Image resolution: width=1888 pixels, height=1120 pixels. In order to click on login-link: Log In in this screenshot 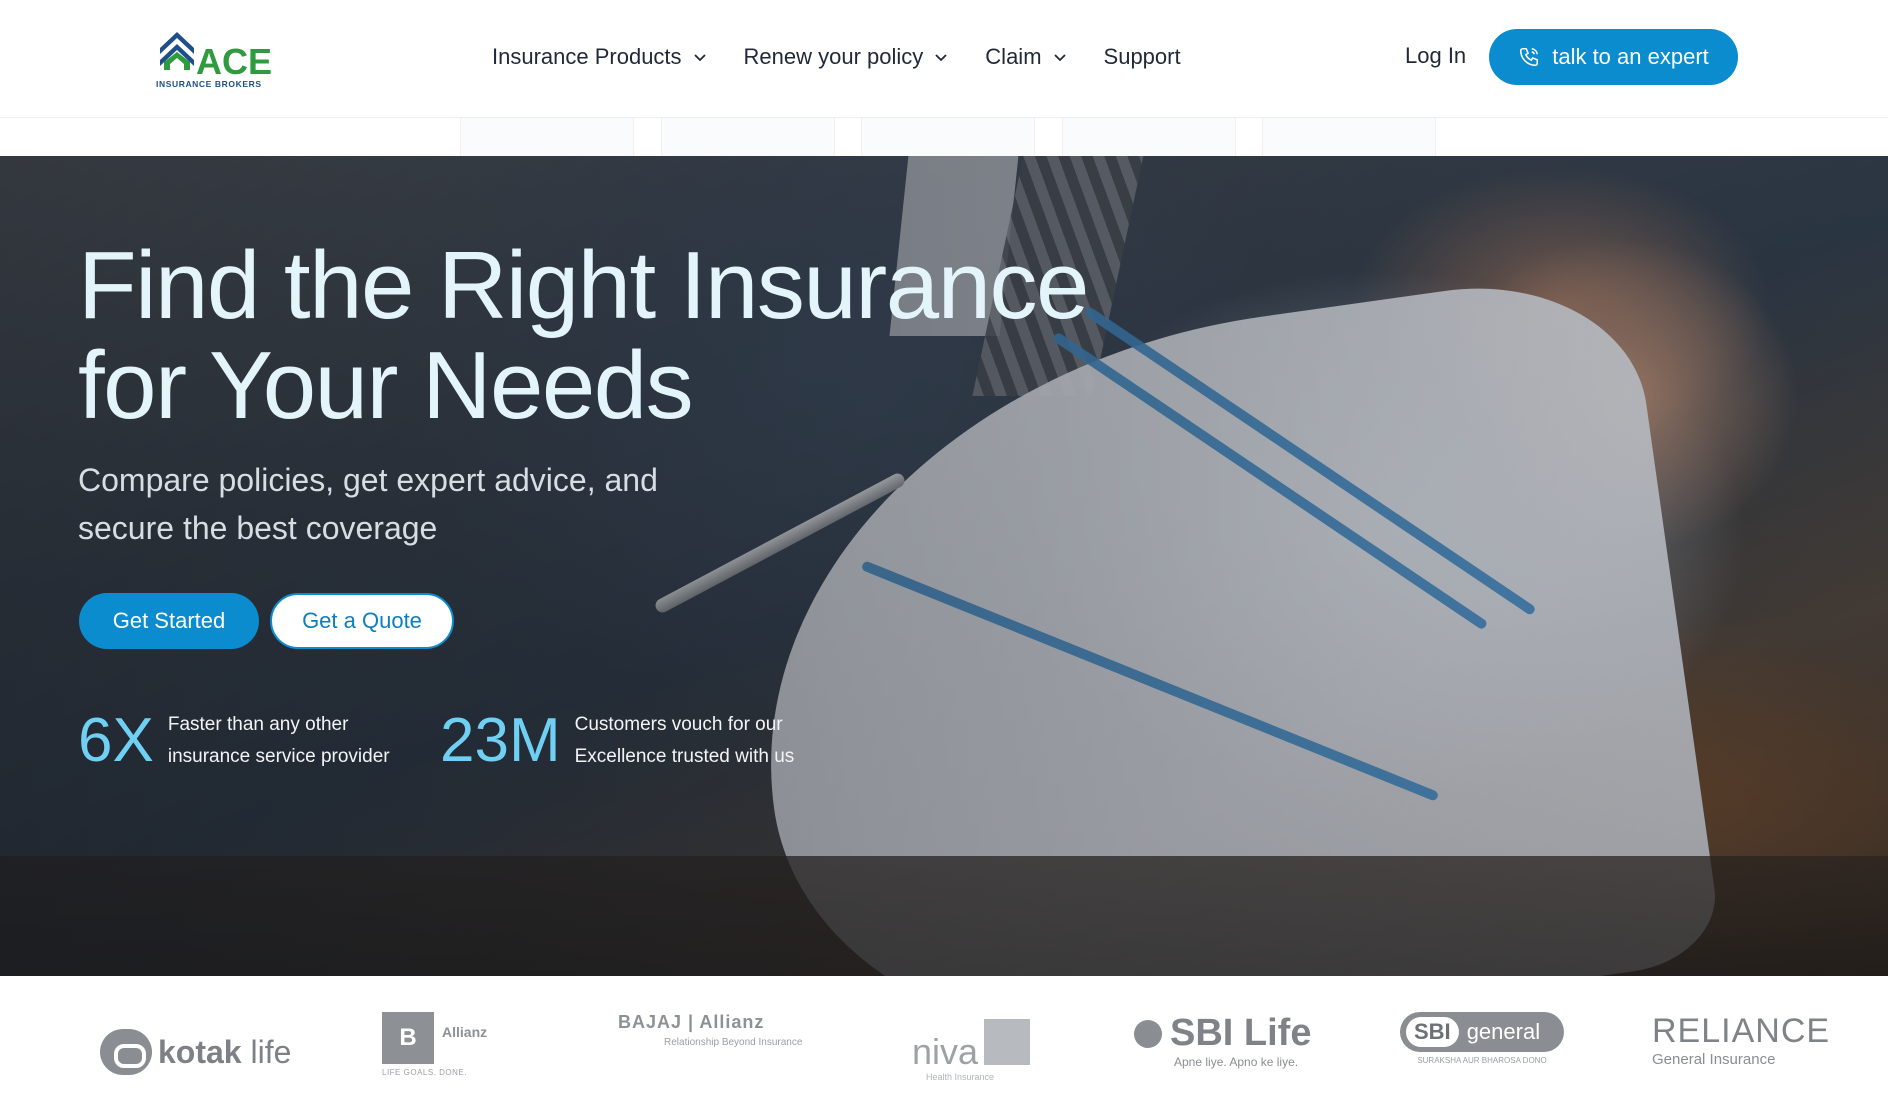, I will do `click(1435, 56)`.